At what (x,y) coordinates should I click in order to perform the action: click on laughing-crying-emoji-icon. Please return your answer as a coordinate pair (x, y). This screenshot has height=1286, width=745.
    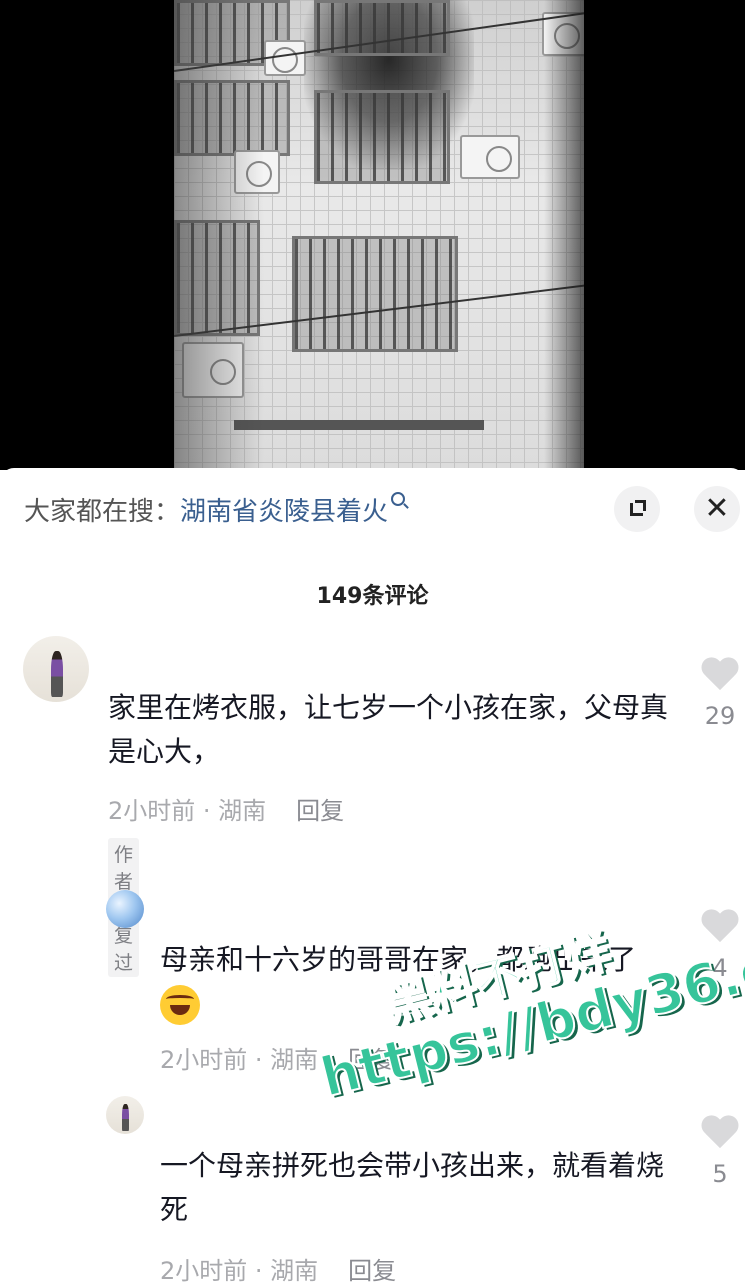
    Looking at the image, I should click on (180, 1005).